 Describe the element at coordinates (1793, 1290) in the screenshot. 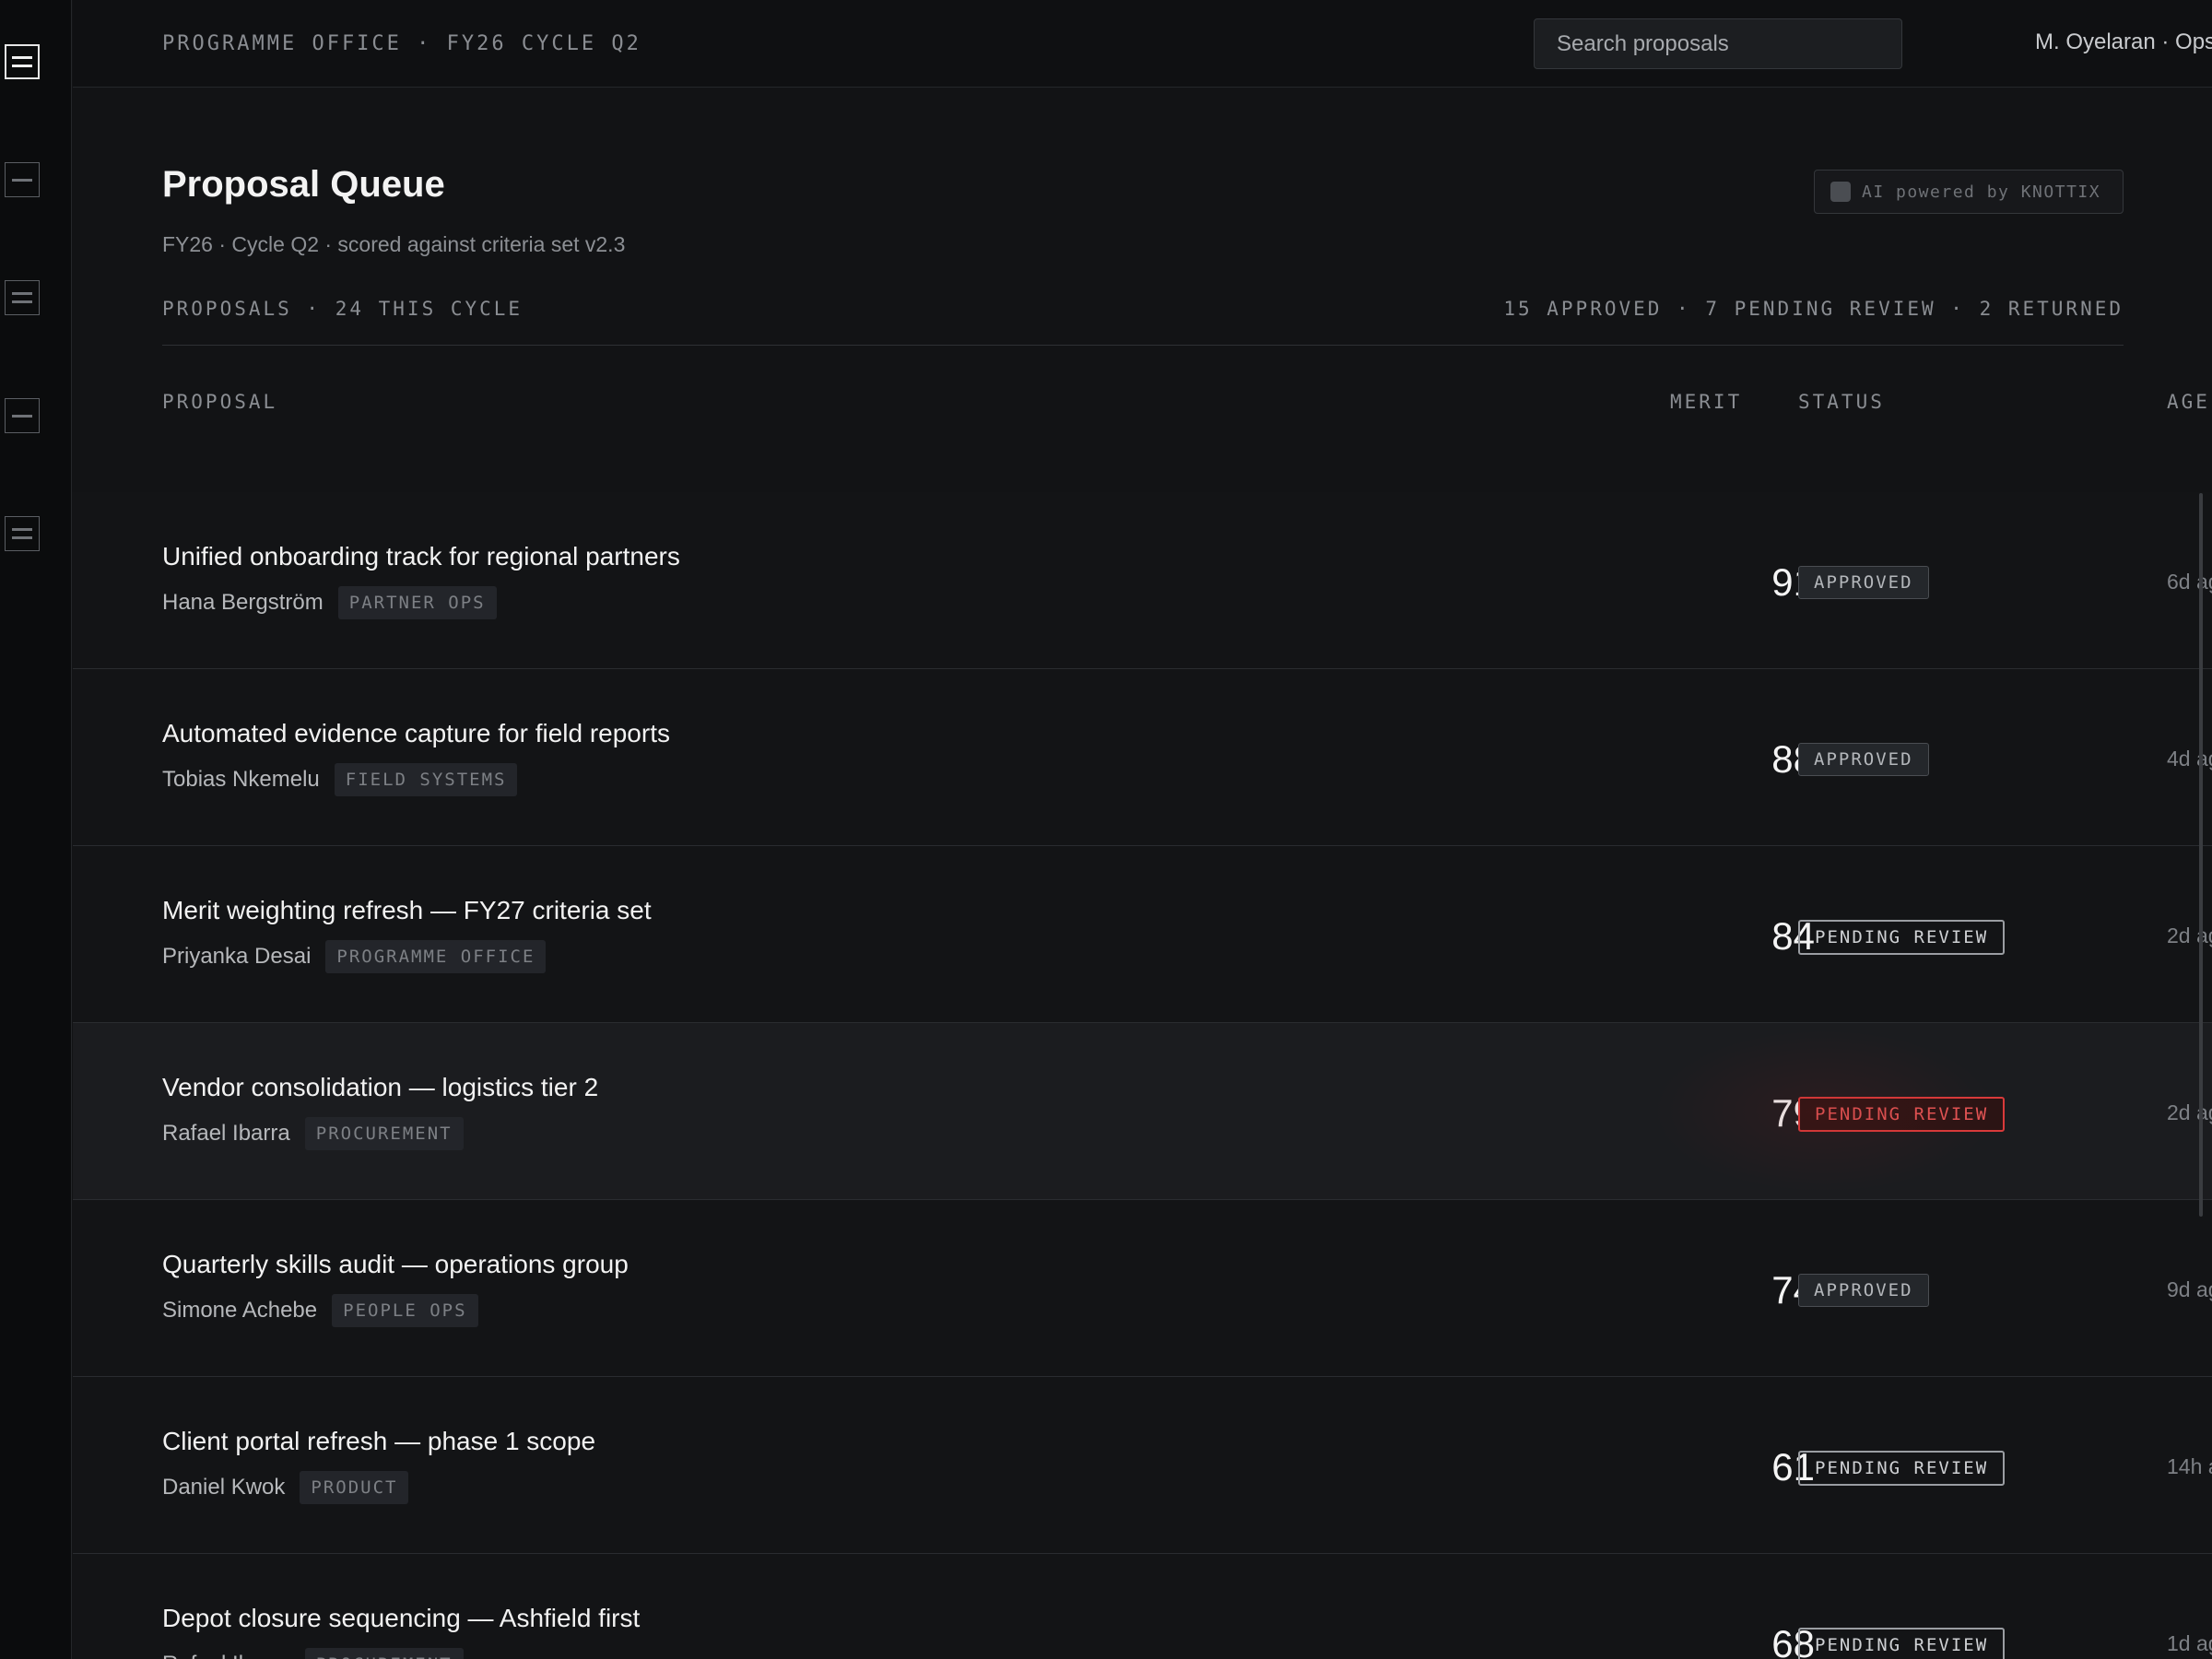

I see `merit-score: 74` at that location.